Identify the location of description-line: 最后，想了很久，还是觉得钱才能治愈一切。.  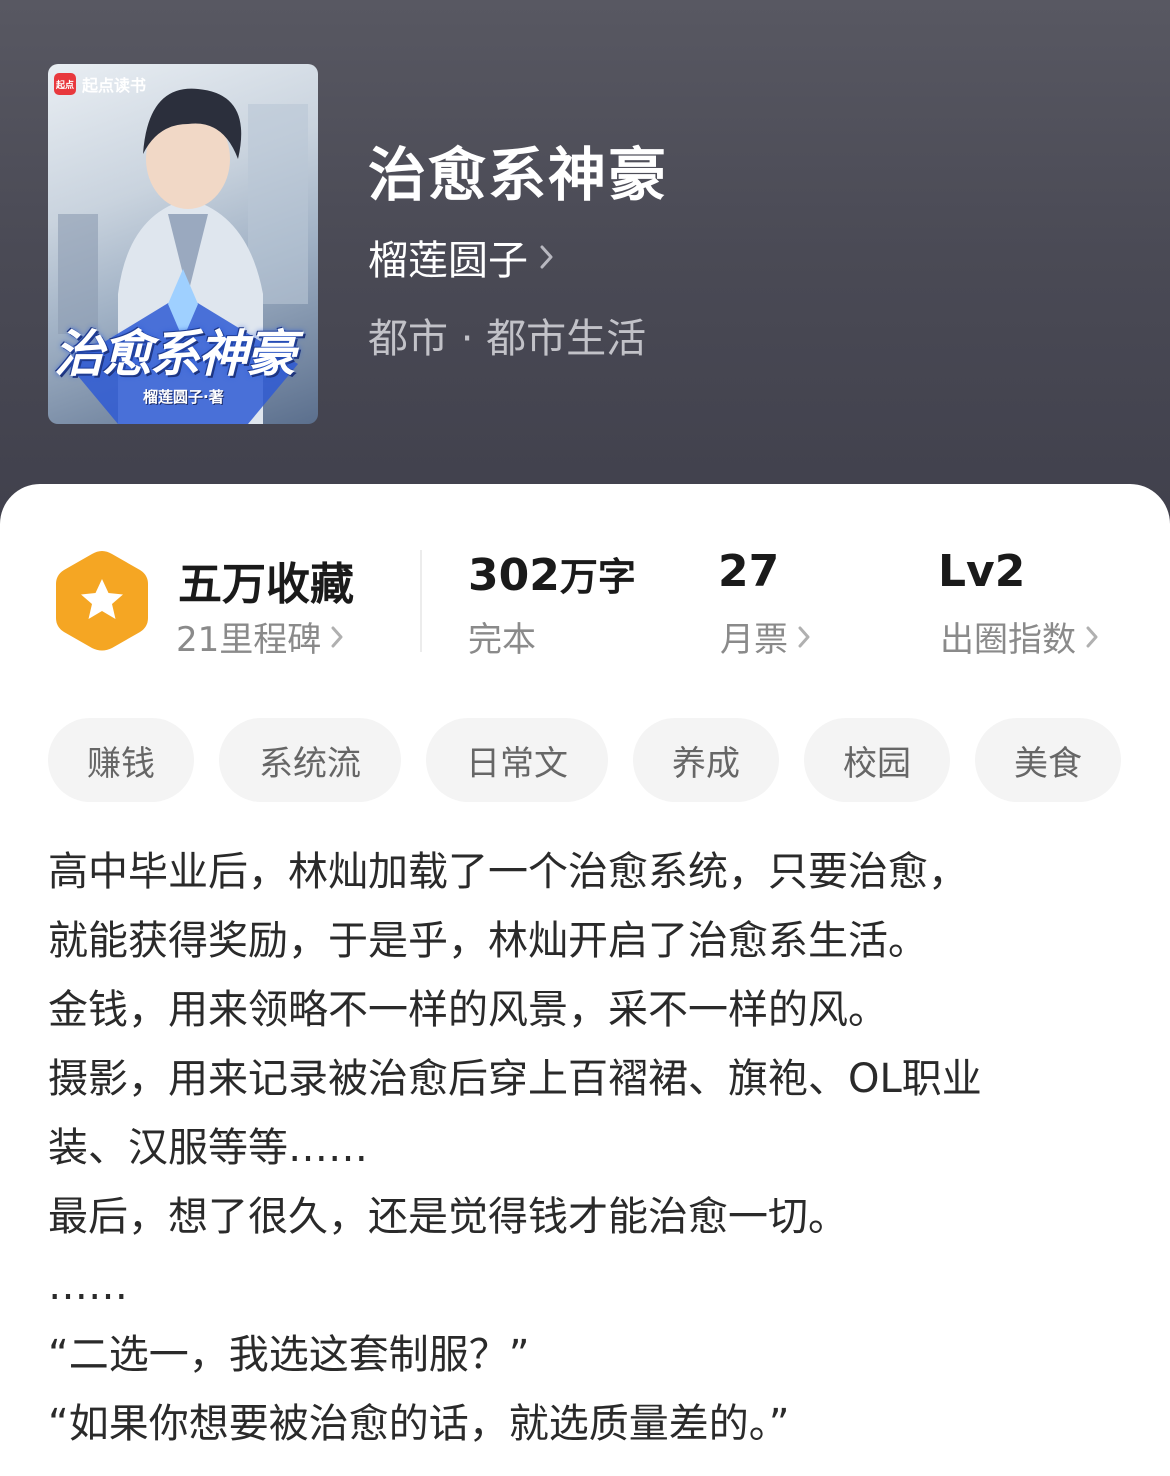
(448, 1217).